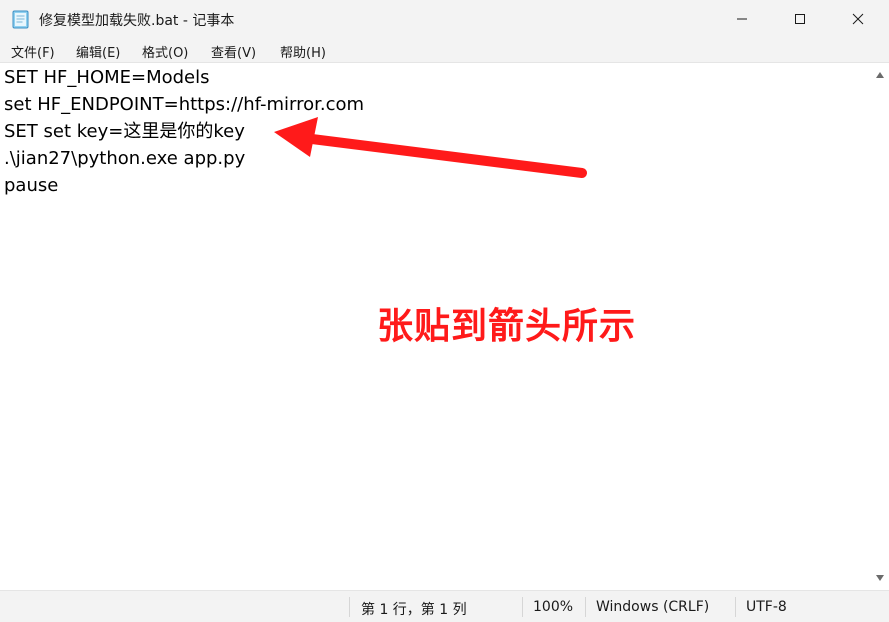 The width and height of the screenshot is (889, 622). What do you see at coordinates (880, 326) in the screenshot?
I see `vertical-scrollbar` at bounding box center [880, 326].